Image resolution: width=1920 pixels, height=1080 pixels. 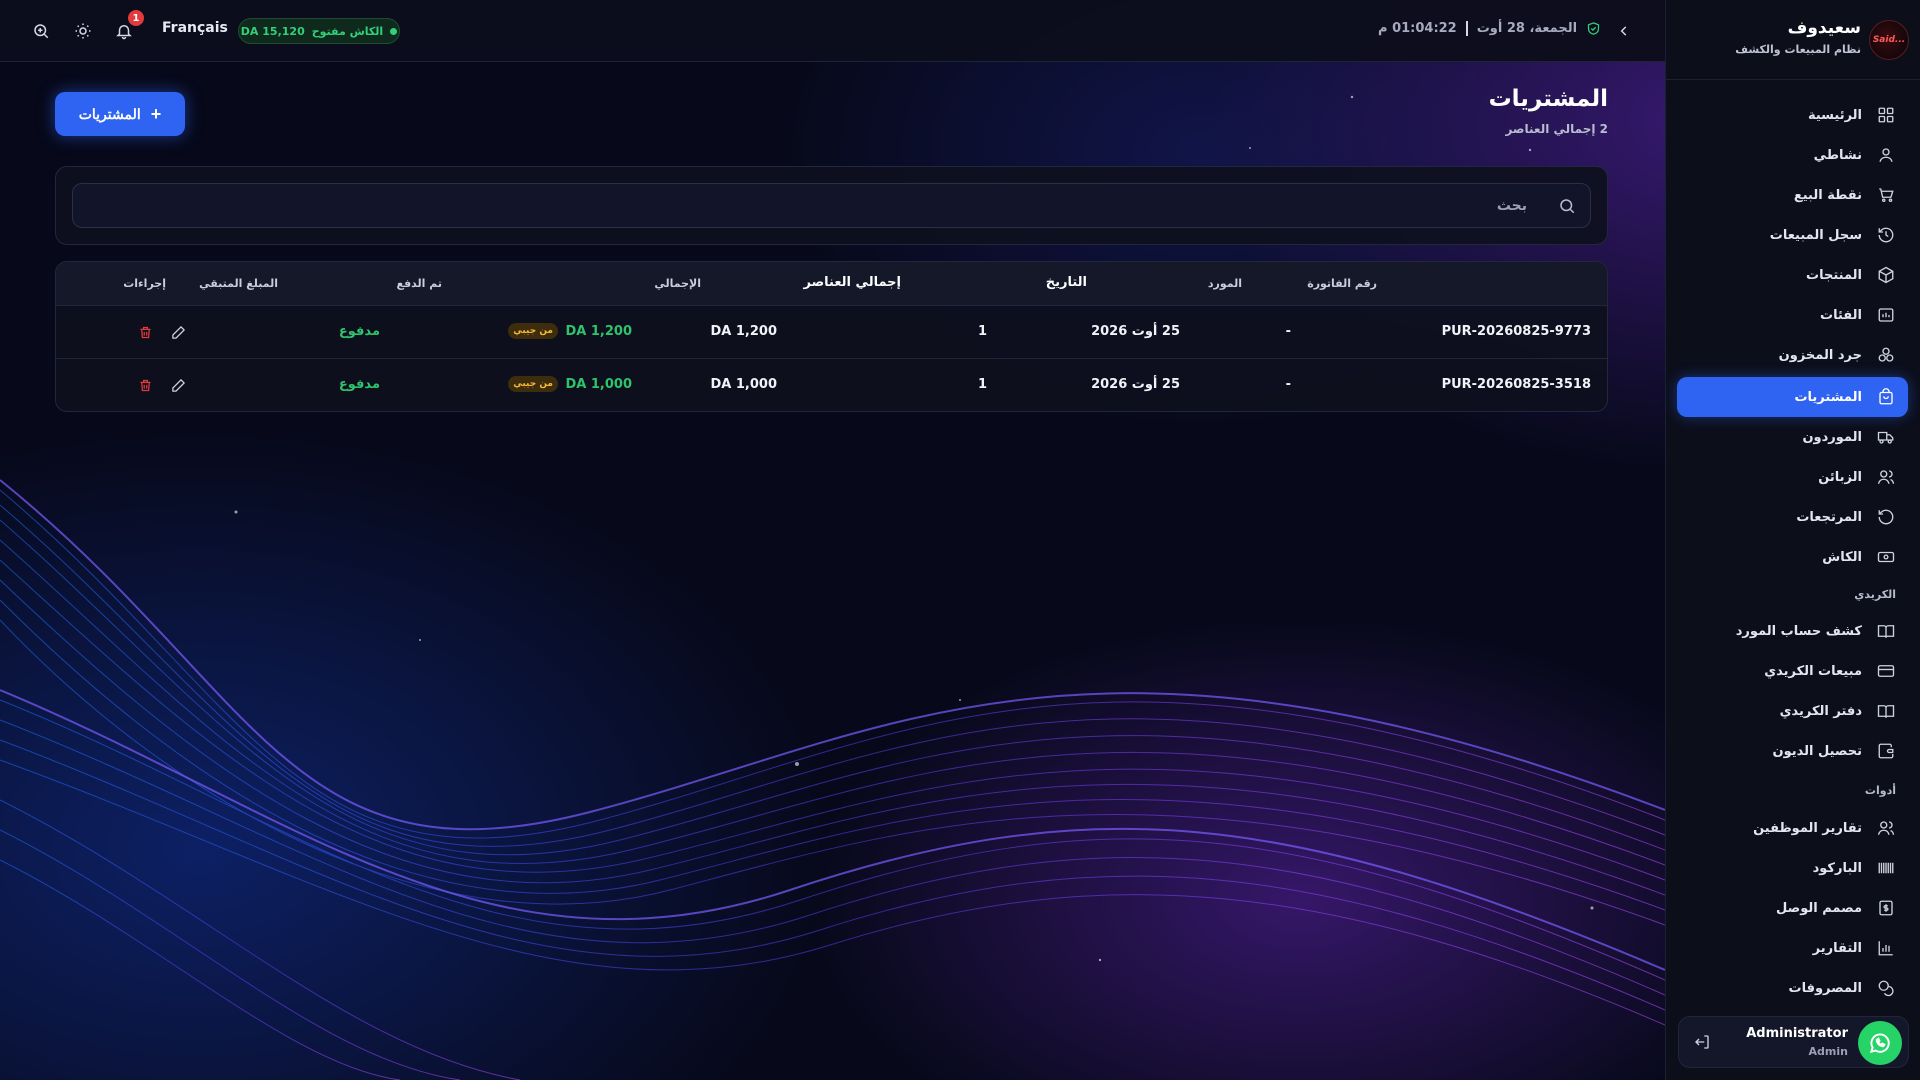 I want to click on bell-icon, so click(x=124, y=32).